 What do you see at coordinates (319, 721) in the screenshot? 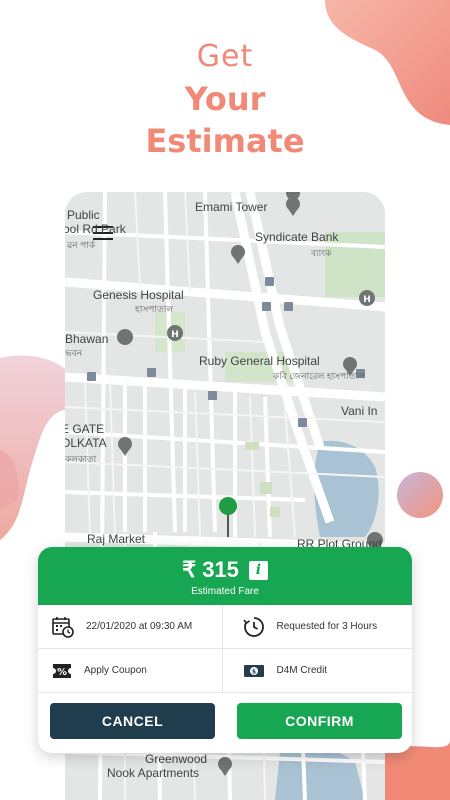
I see `confirm-button: CONFIRM` at bounding box center [319, 721].